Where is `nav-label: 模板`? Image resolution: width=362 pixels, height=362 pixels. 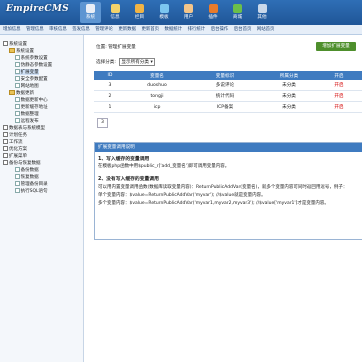 nav-label: 模板 is located at coordinates (164, 17).